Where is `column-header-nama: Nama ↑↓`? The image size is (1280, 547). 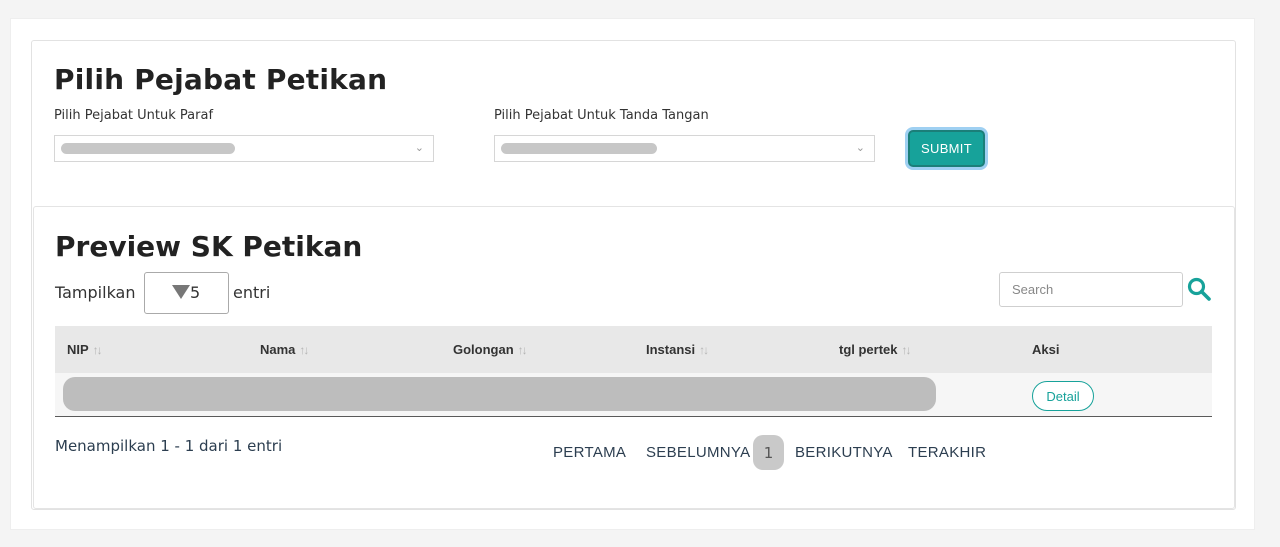
column-header-nama: Nama ↑↓ is located at coordinates (284, 349).